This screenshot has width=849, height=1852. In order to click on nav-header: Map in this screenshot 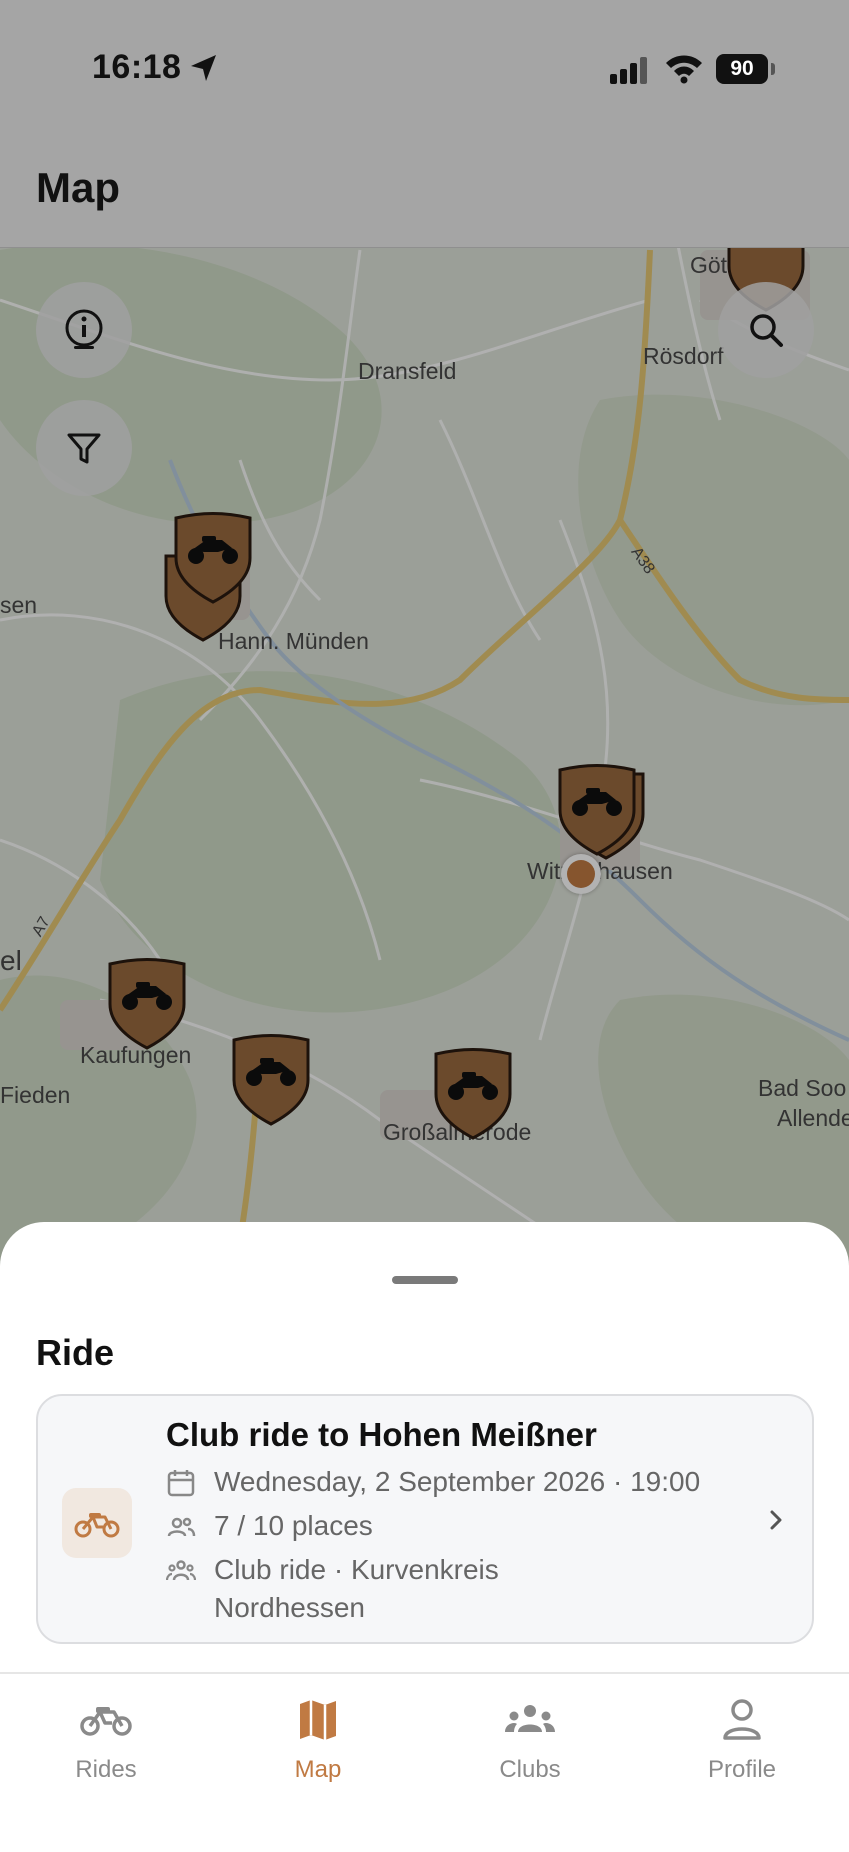, I will do `click(424, 184)`.